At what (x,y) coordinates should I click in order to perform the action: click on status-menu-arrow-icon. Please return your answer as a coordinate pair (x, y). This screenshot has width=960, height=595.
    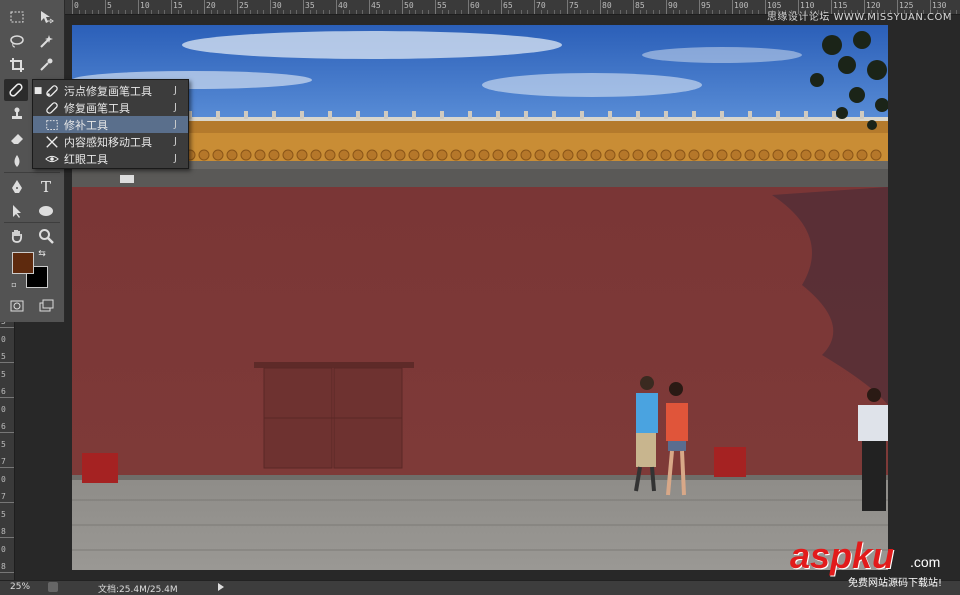
    Looking at the image, I should click on (221, 587).